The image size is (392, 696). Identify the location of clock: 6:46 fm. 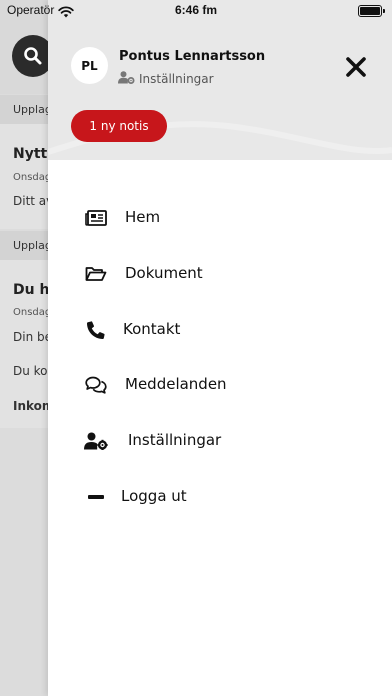
(196, 10).